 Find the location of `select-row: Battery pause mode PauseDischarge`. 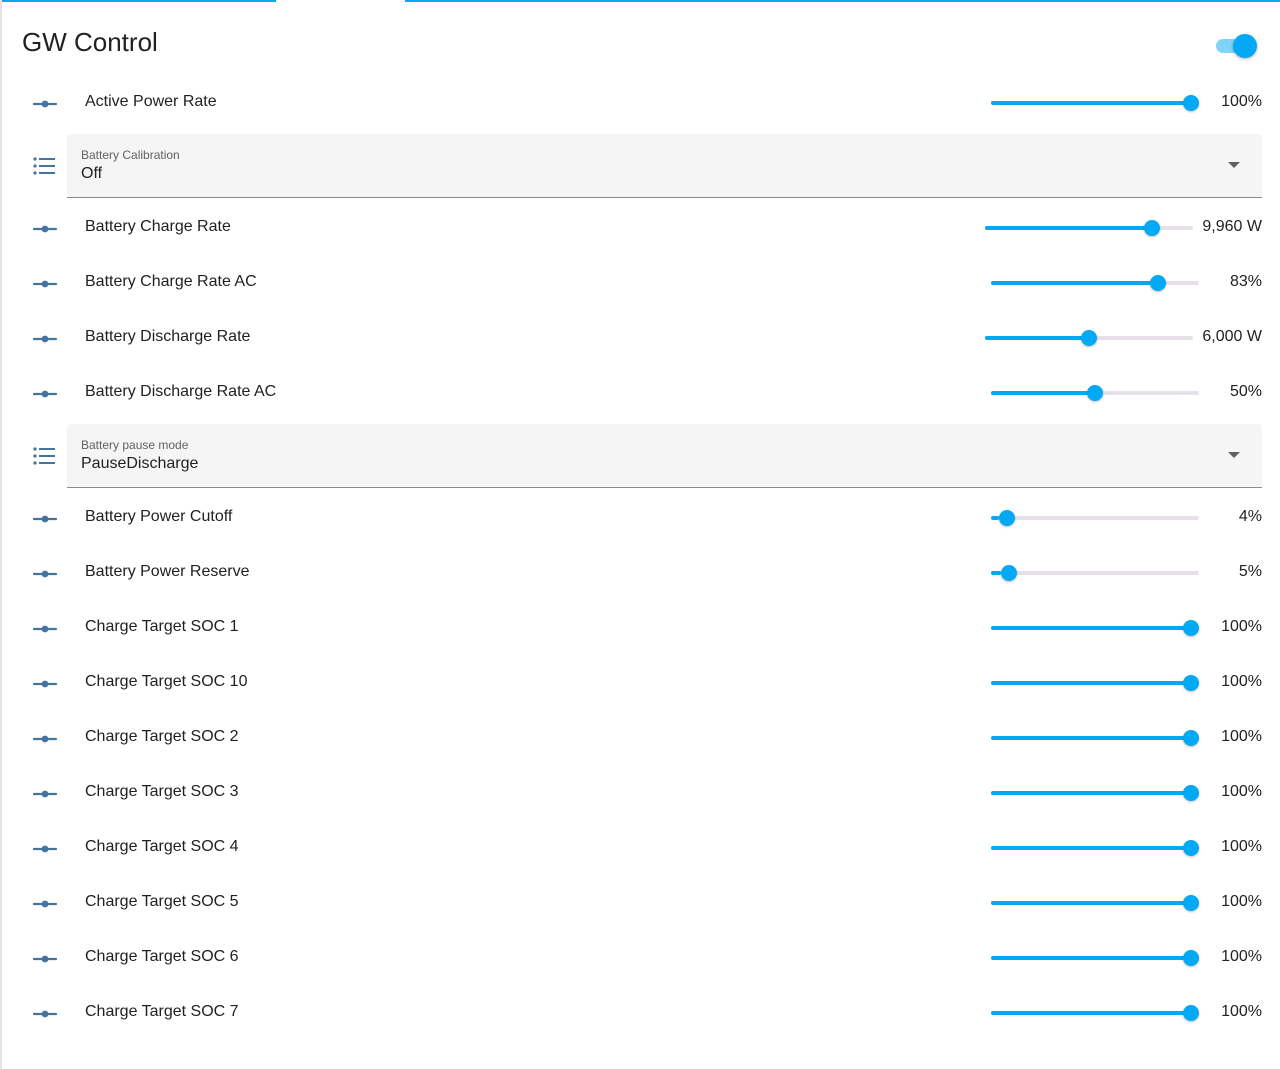

select-row: Battery pause mode PauseDischarge is located at coordinates (641, 457).